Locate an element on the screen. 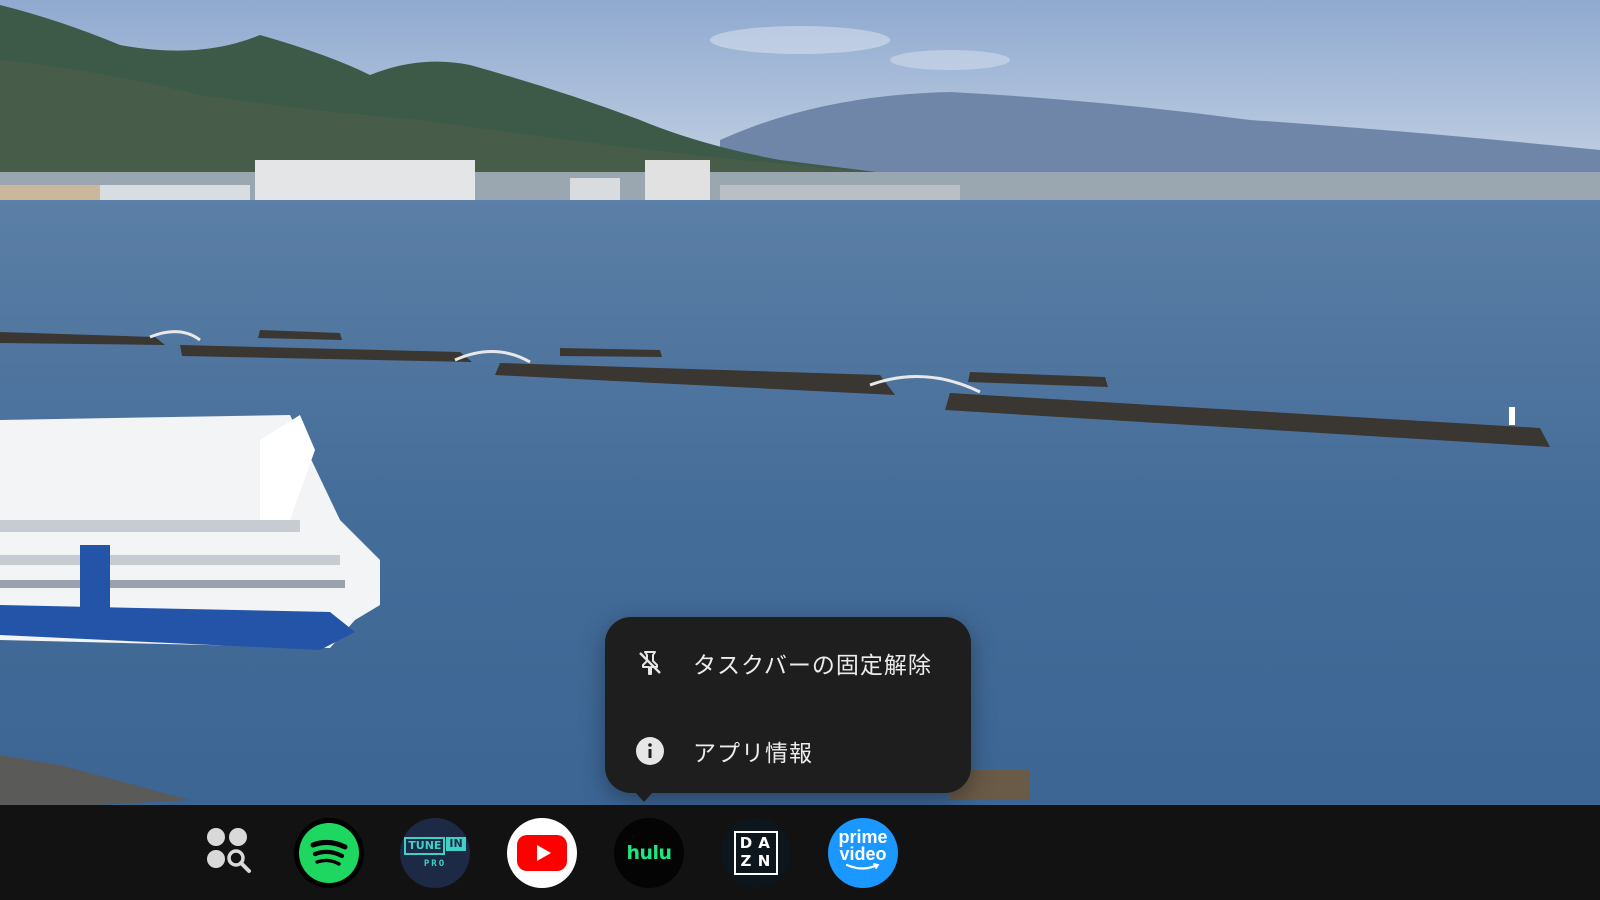  tunein-app-icon: TUNE IN PRO is located at coordinates (435, 853).